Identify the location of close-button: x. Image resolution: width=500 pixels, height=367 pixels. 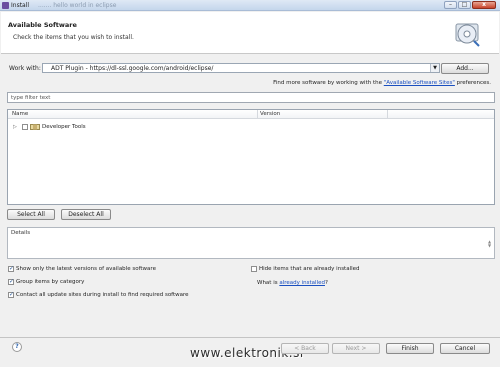
(484, 5).